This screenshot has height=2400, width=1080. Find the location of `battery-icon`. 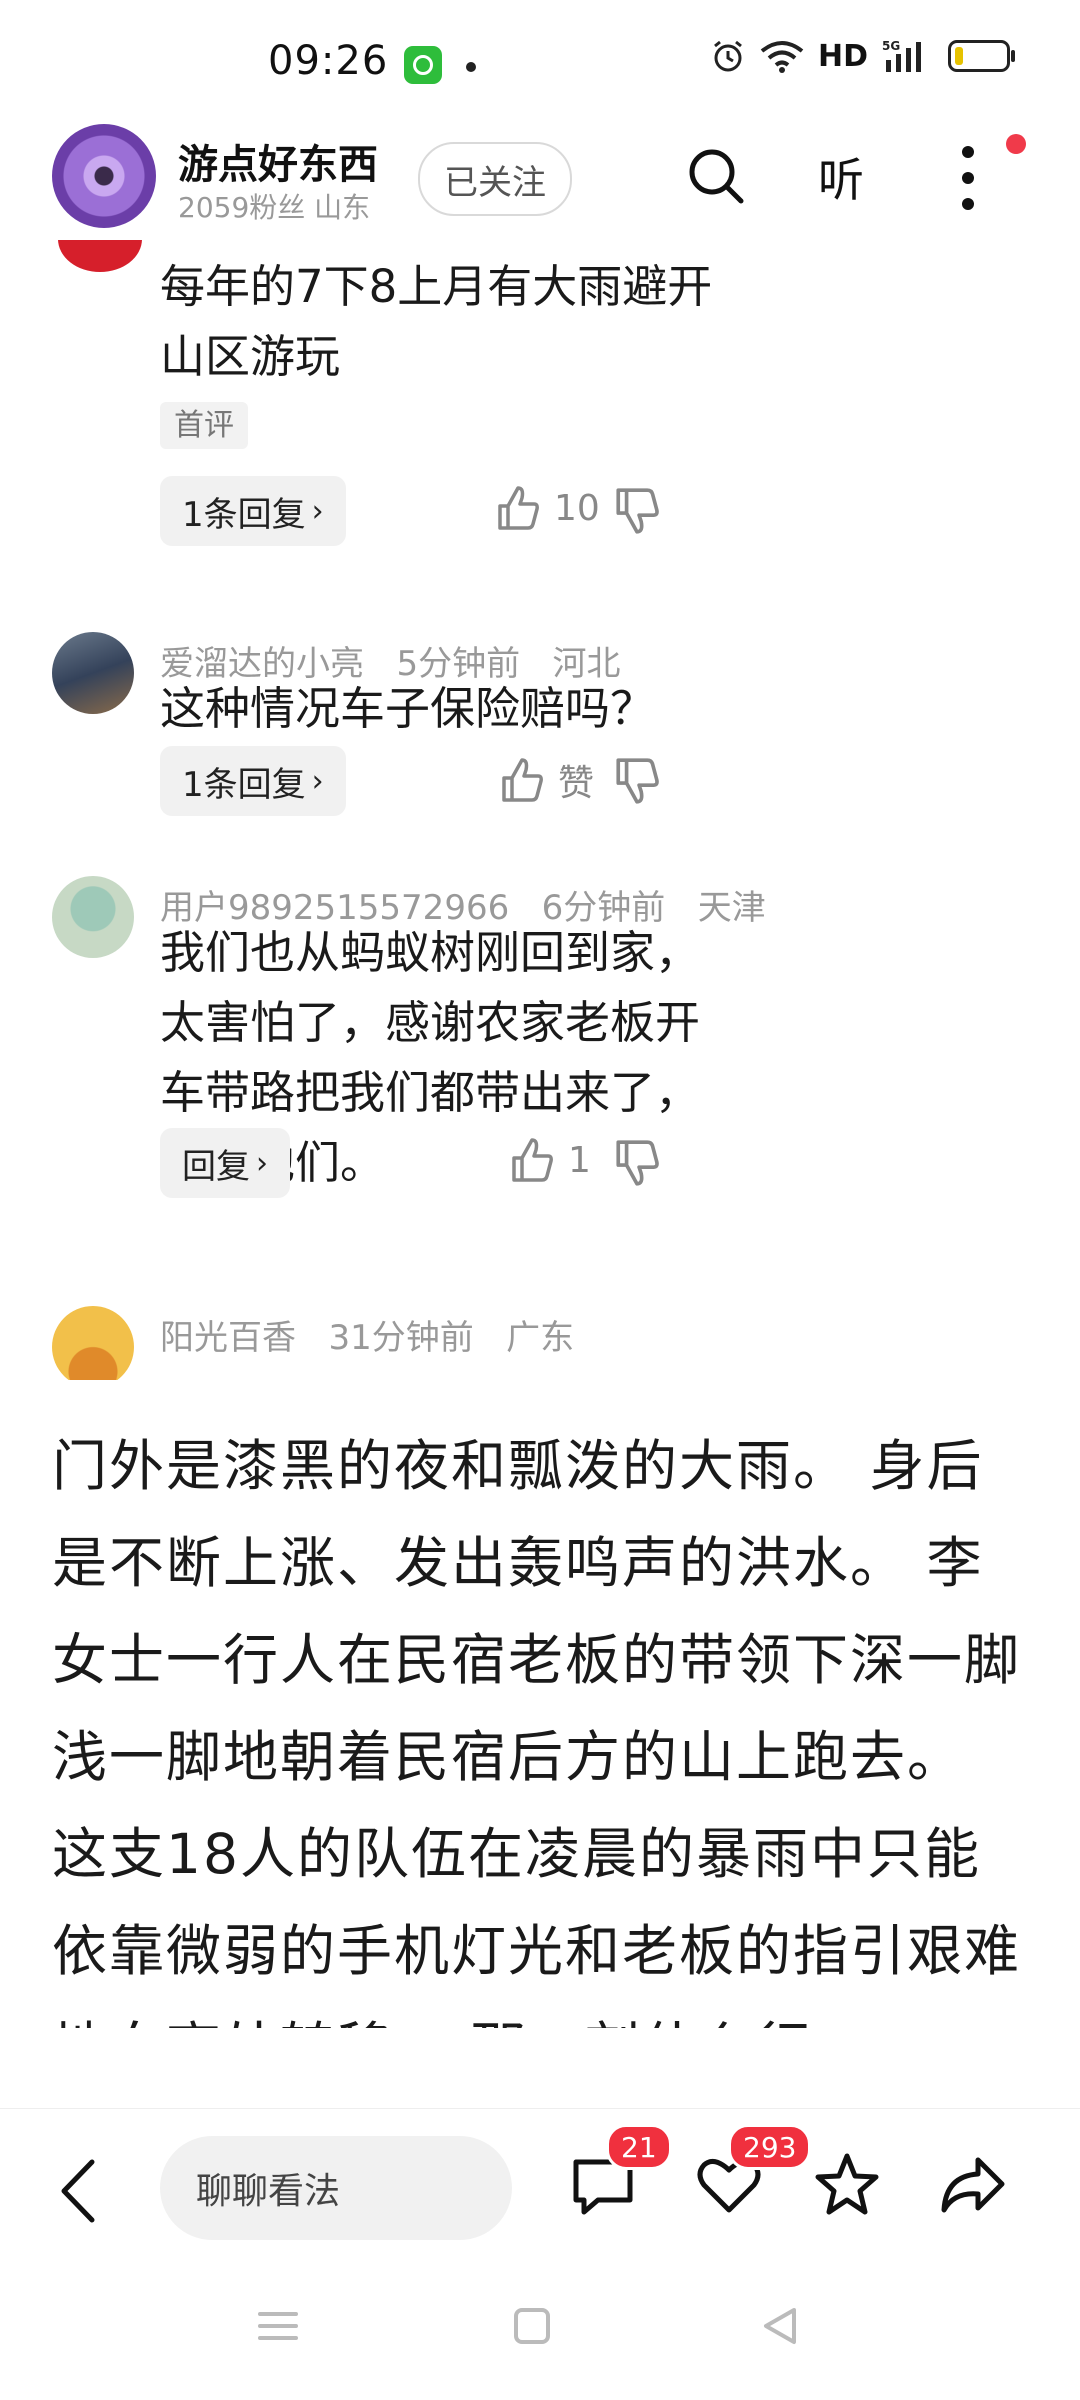

battery-icon is located at coordinates (981, 56).